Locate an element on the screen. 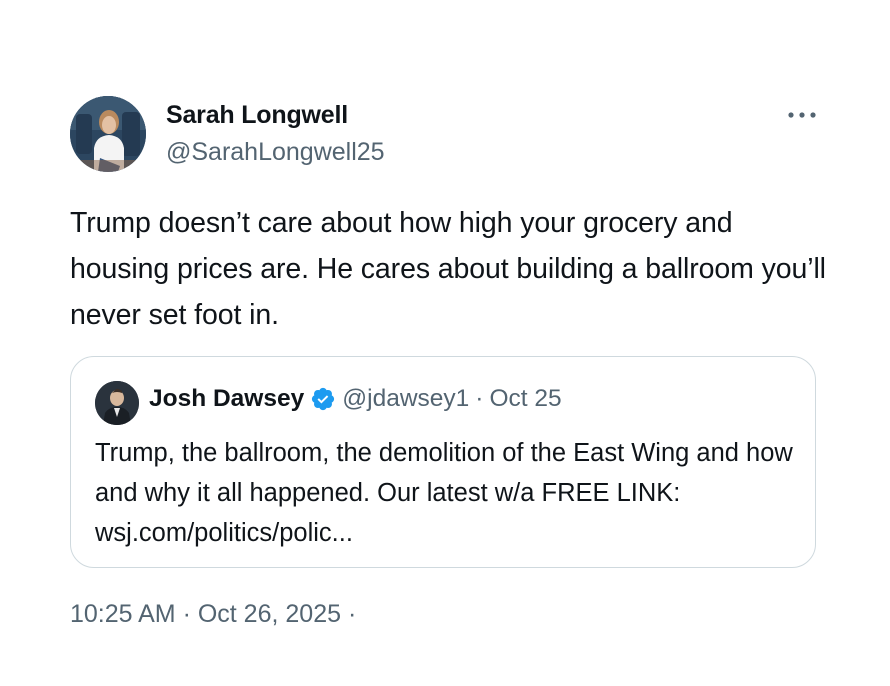 The height and width of the screenshot is (686, 890). author-avatar is located at coordinates (108, 134).